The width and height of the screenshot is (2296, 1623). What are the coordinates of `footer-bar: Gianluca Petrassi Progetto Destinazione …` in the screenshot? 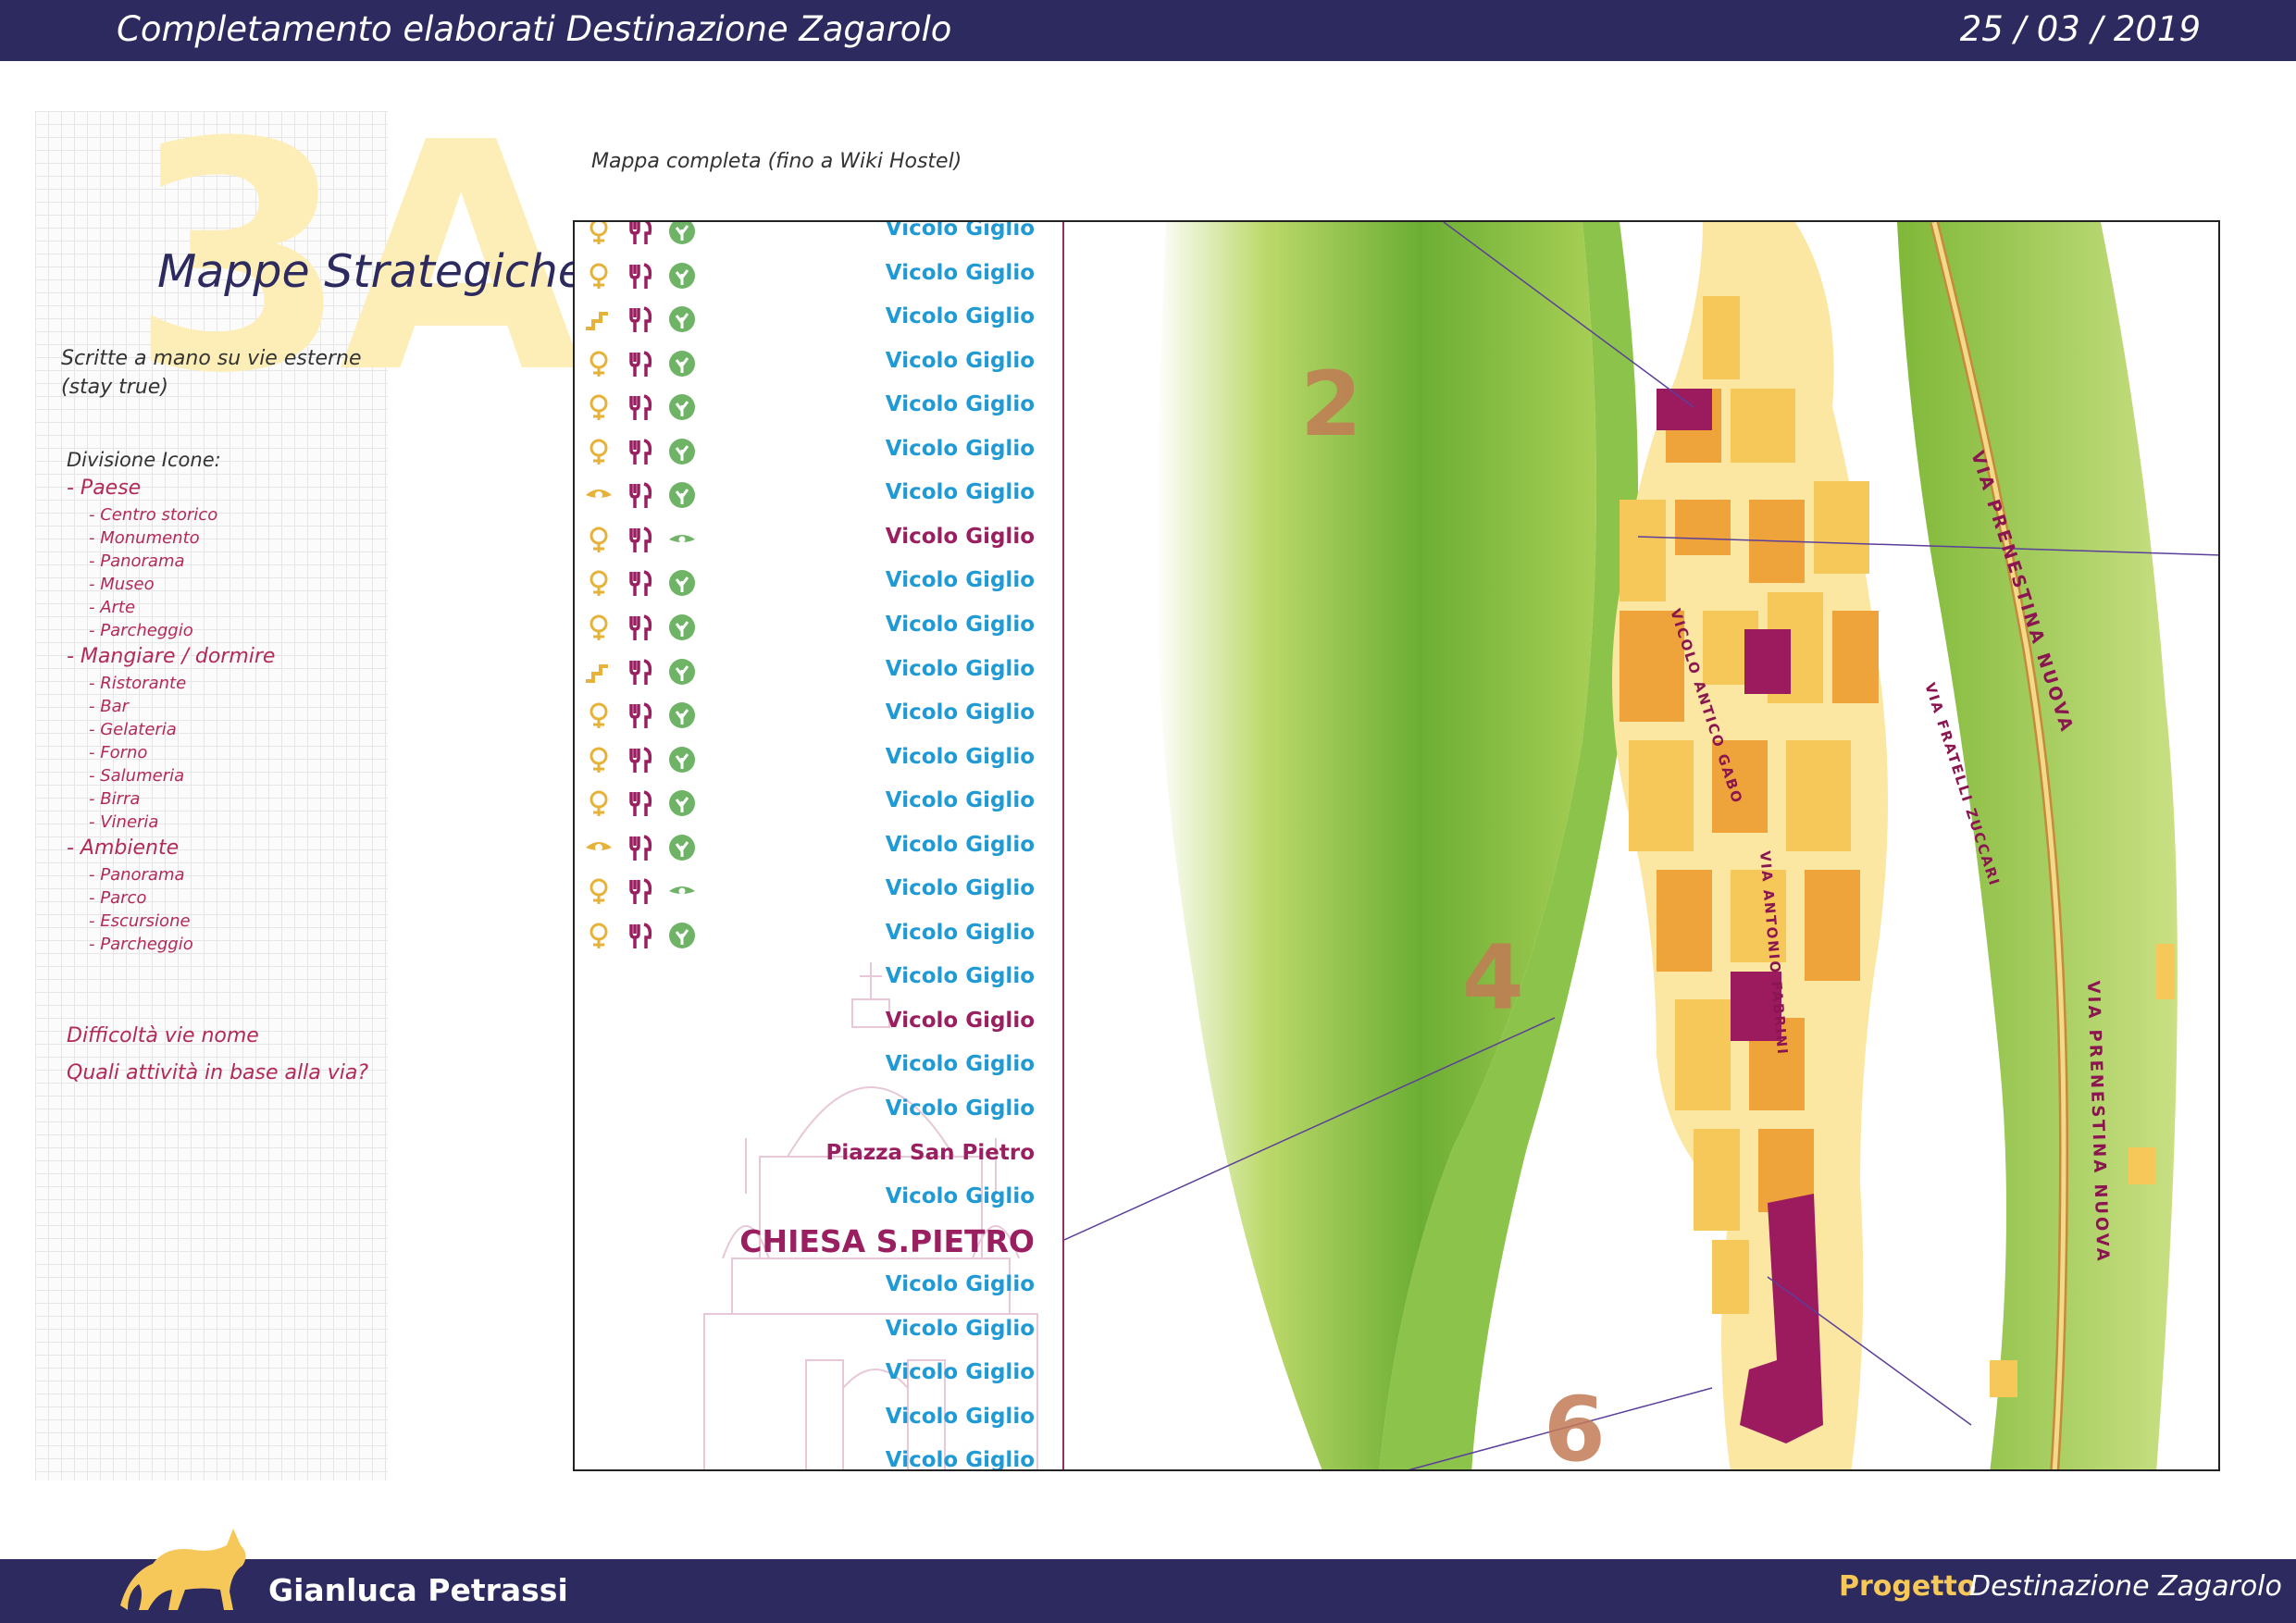 It's located at (1148, 1591).